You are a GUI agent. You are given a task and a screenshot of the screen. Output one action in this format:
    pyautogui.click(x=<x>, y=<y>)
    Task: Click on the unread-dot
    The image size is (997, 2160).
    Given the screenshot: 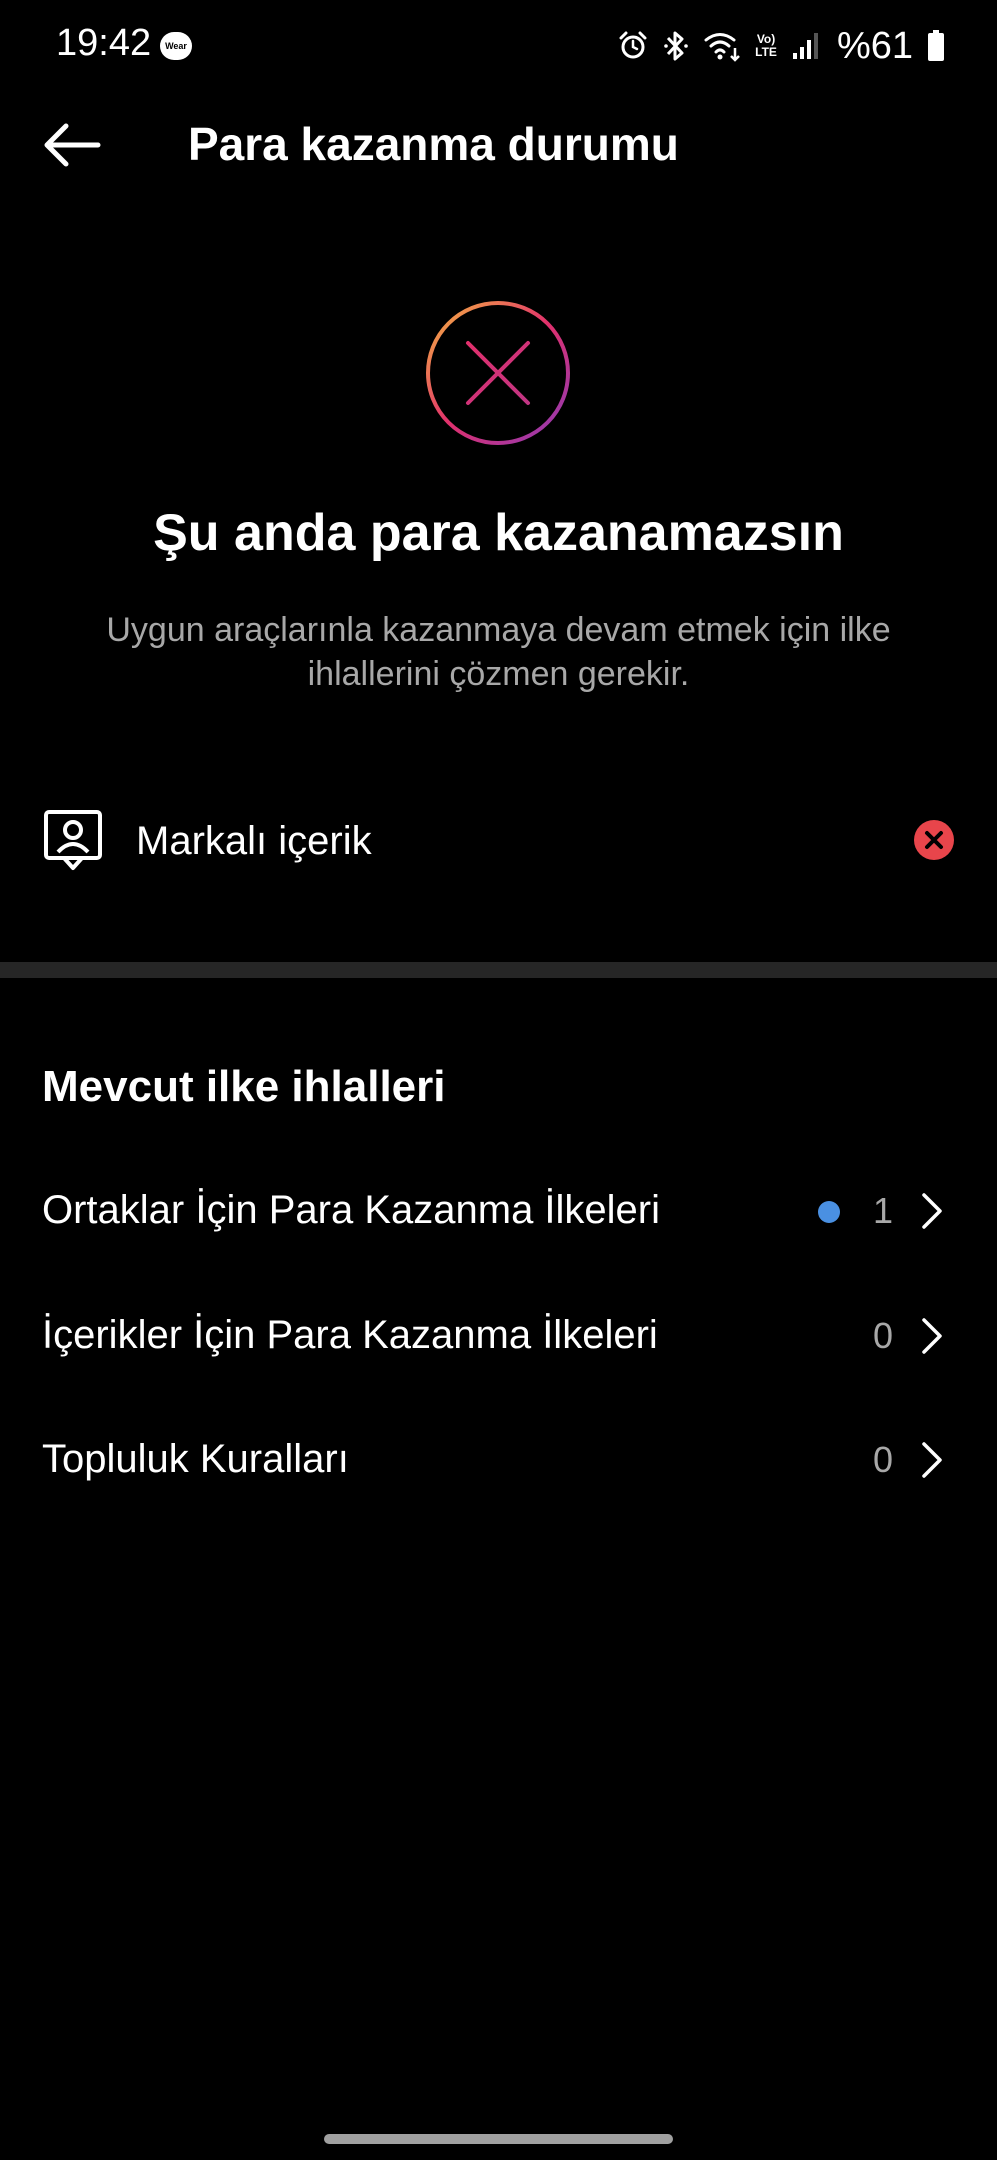 What is the action you would take?
    pyautogui.click(x=829, y=1212)
    